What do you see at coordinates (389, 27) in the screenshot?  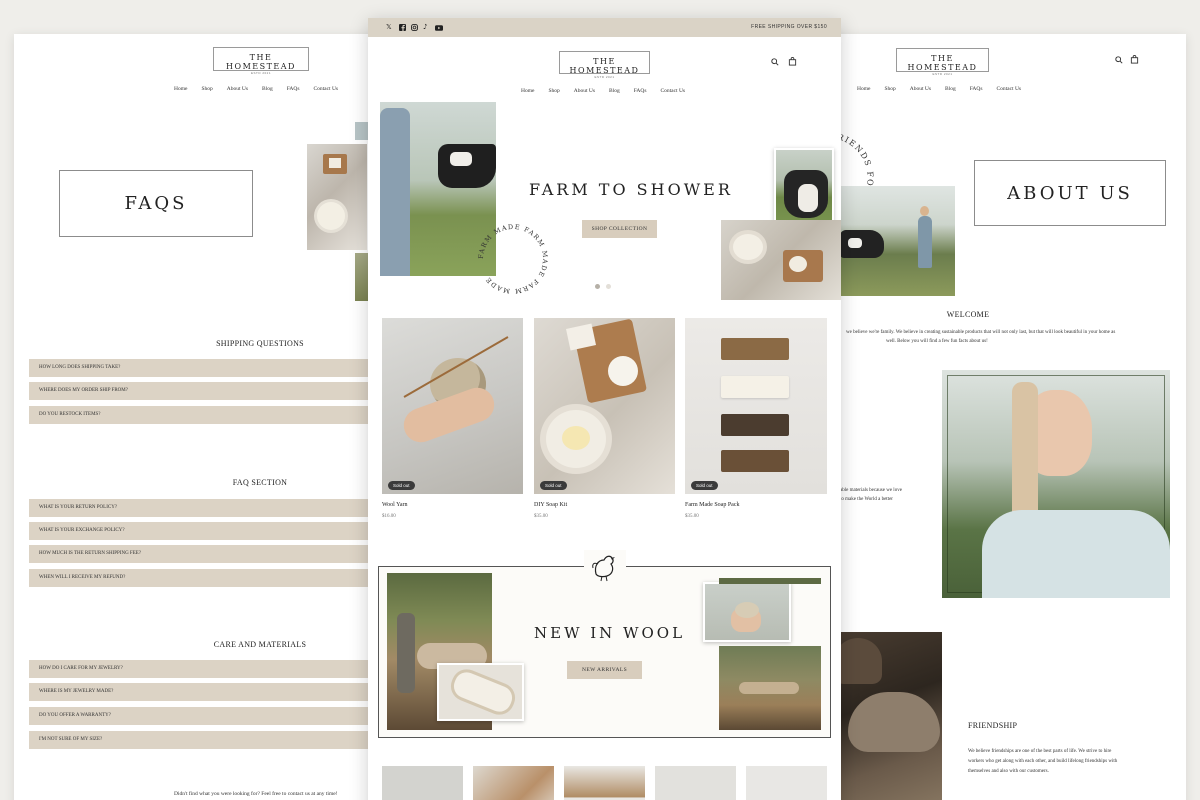 I see `twitter-icon: 𝕏` at bounding box center [389, 27].